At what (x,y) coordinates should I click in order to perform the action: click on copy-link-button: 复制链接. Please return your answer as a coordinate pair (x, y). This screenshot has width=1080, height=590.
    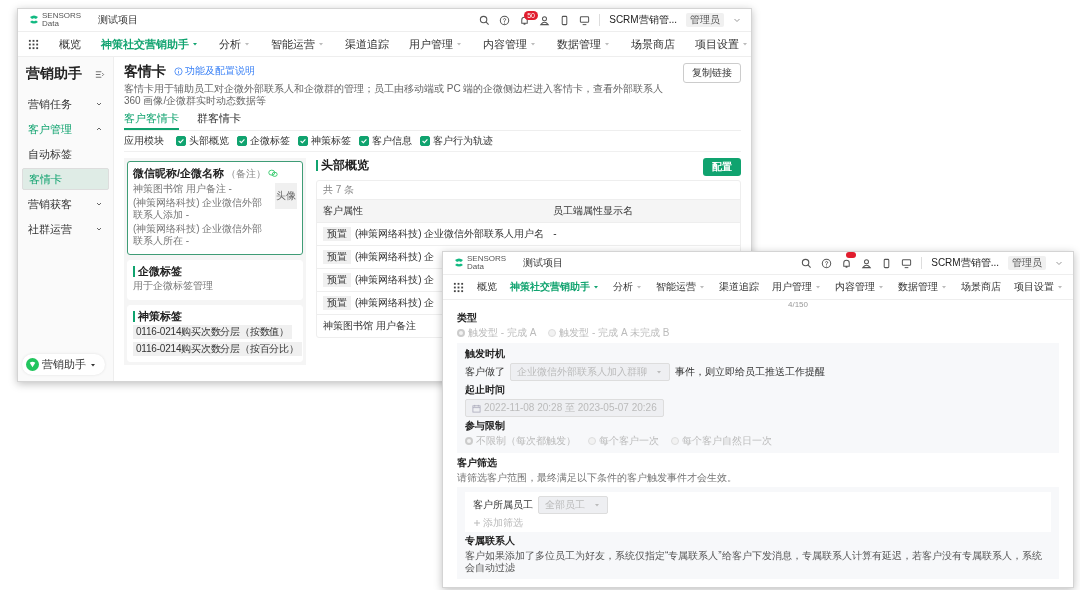
    Looking at the image, I should click on (712, 73).